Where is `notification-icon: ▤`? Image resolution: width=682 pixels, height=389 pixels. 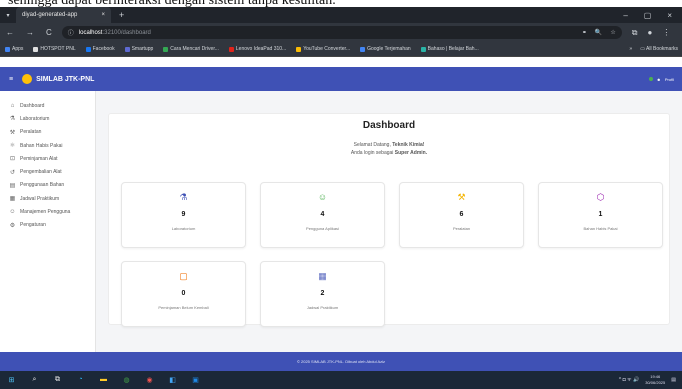 notification-icon: ▤ is located at coordinates (673, 380).